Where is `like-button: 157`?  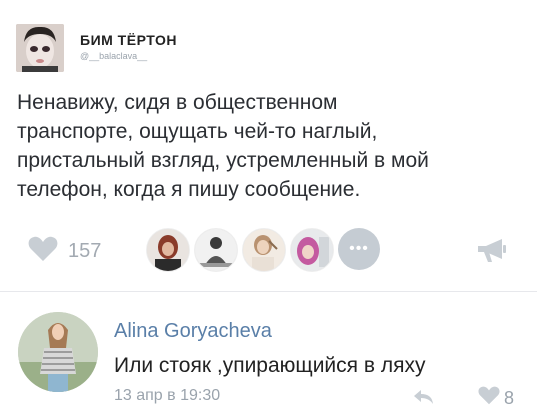
like-button: 157 is located at coordinates (64, 251).